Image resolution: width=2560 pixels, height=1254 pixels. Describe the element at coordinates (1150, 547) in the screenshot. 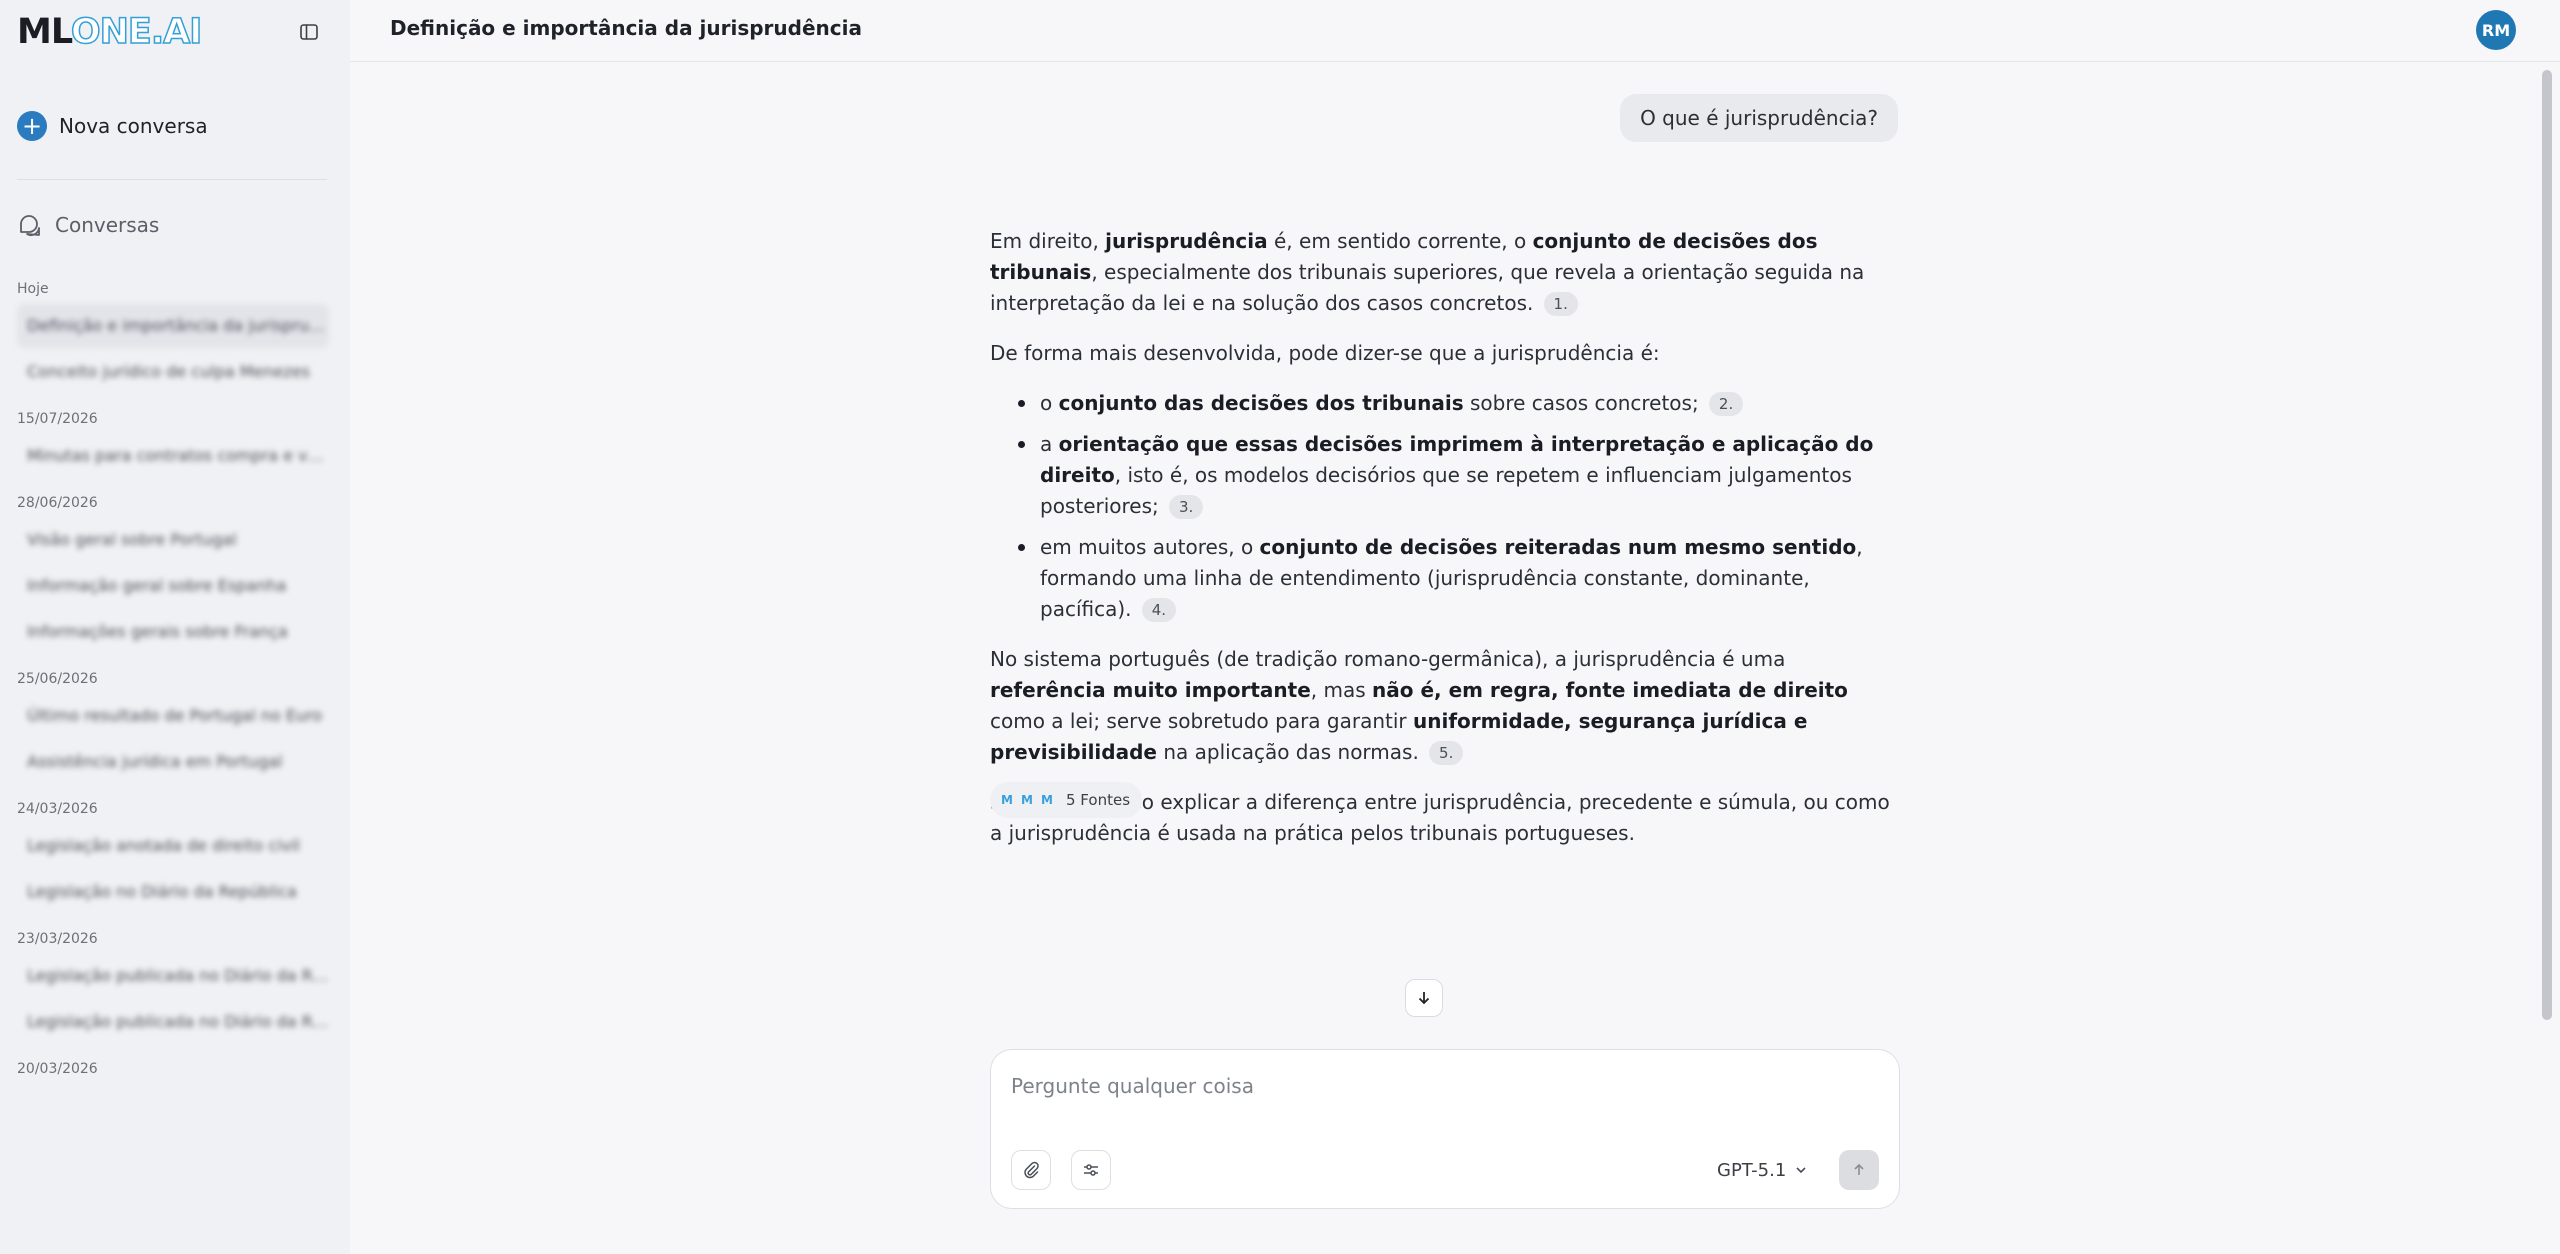

I see `text-segment: em muitos autores, o` at that location.